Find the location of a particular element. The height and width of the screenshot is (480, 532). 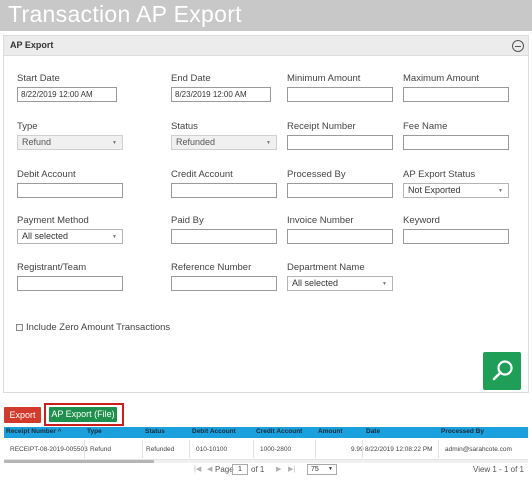

first-page-icon: |◀ is located at coordinates (197, 469).